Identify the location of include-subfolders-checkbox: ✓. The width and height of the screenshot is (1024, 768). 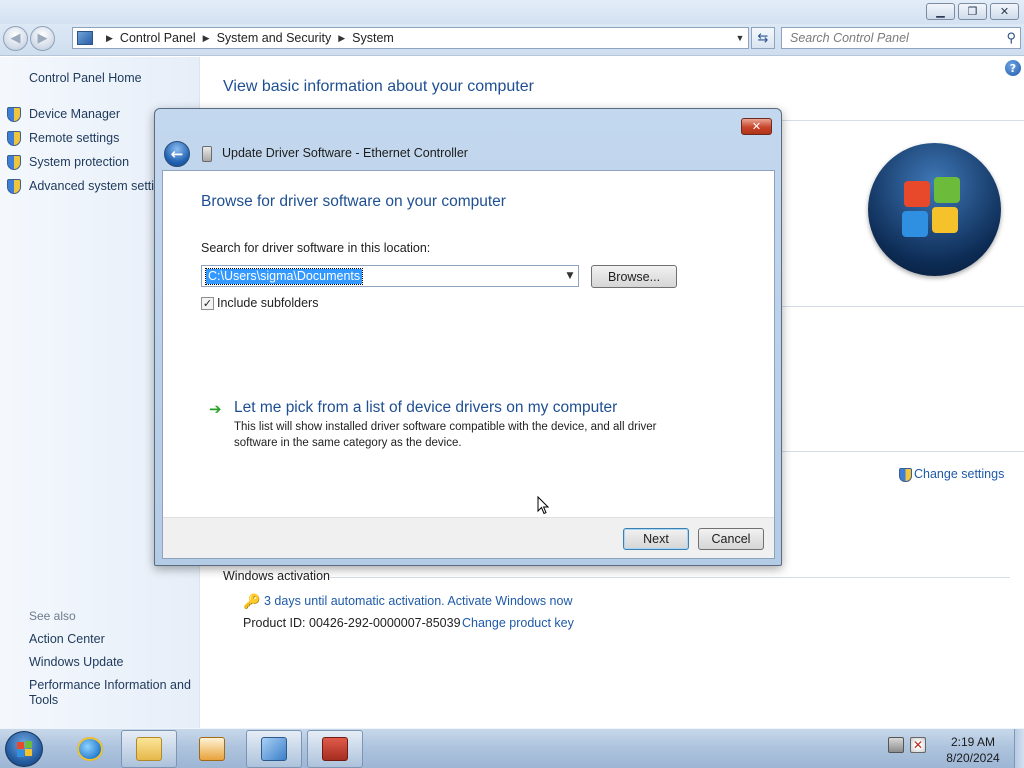
(207, 303).